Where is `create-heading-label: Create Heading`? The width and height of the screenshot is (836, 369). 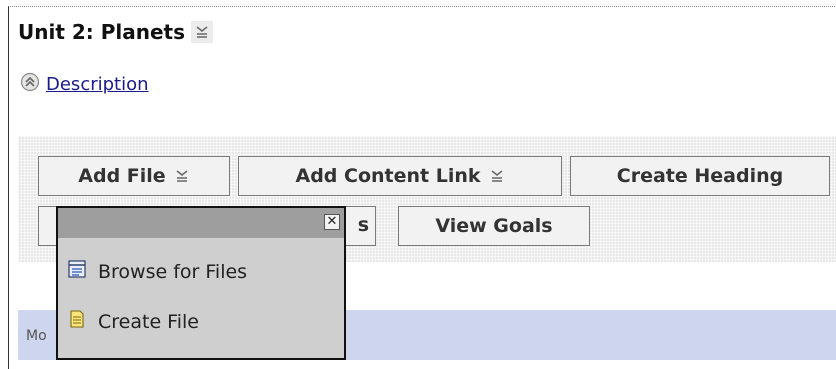
create-heading-label: Create Heading is located at coordinates (700, 176).